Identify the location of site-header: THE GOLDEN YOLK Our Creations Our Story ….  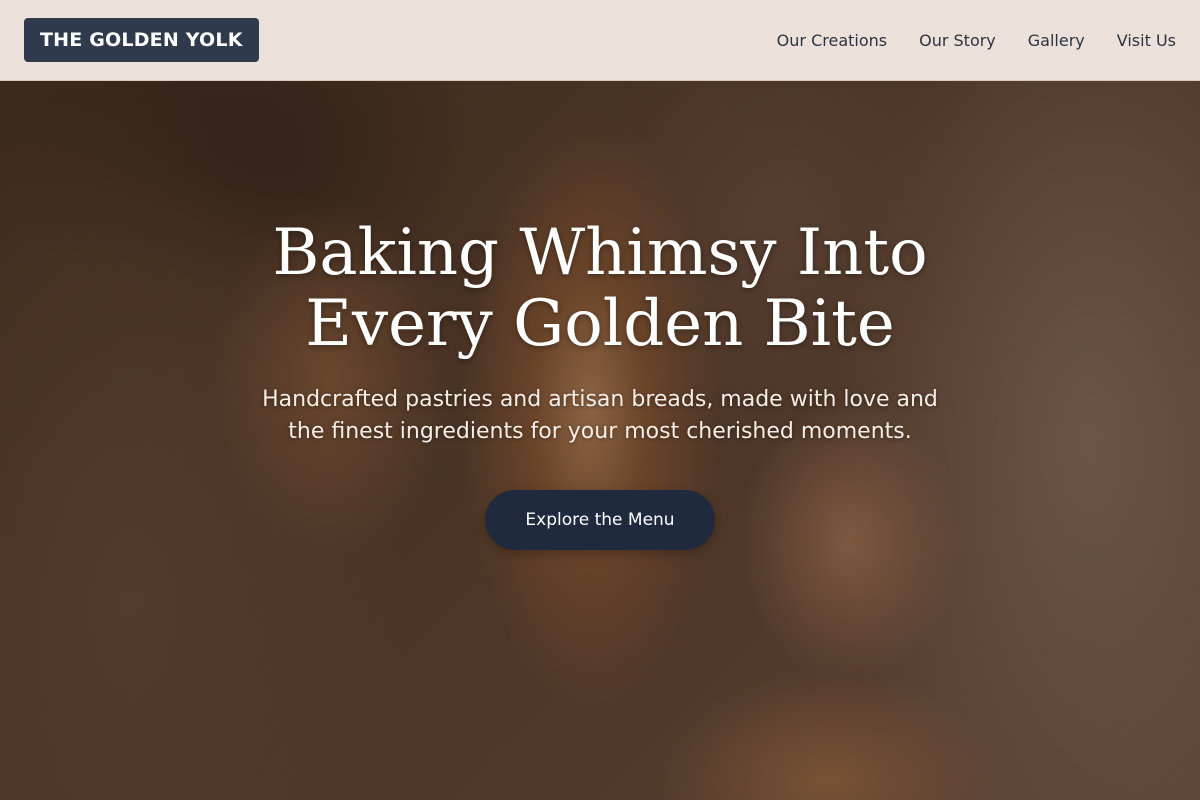
(600, 40).